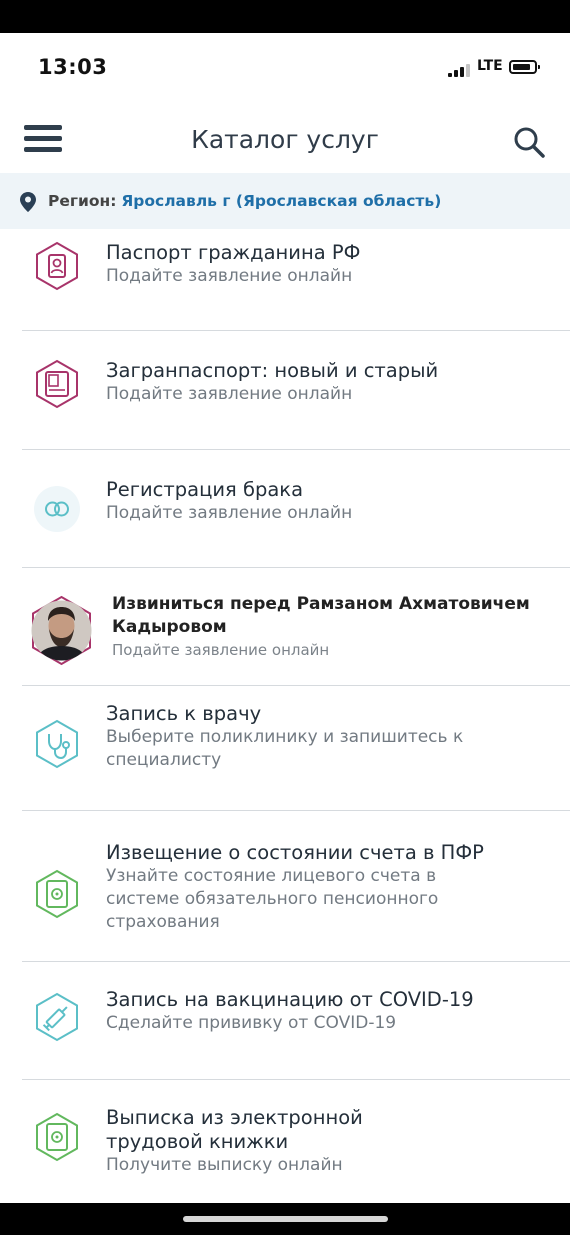  Describe the element at coordinates (184, 713) in the screenshot. I see `service-title: Запись к врачу` at that location.